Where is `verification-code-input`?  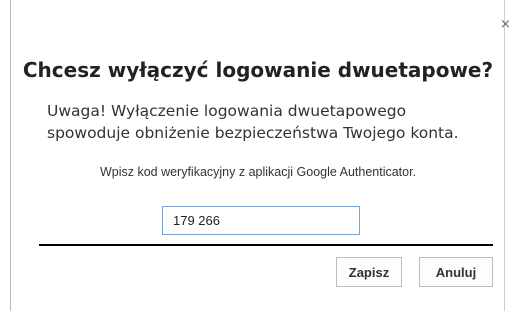 verification-code-input is located at coordinates (261, 220).